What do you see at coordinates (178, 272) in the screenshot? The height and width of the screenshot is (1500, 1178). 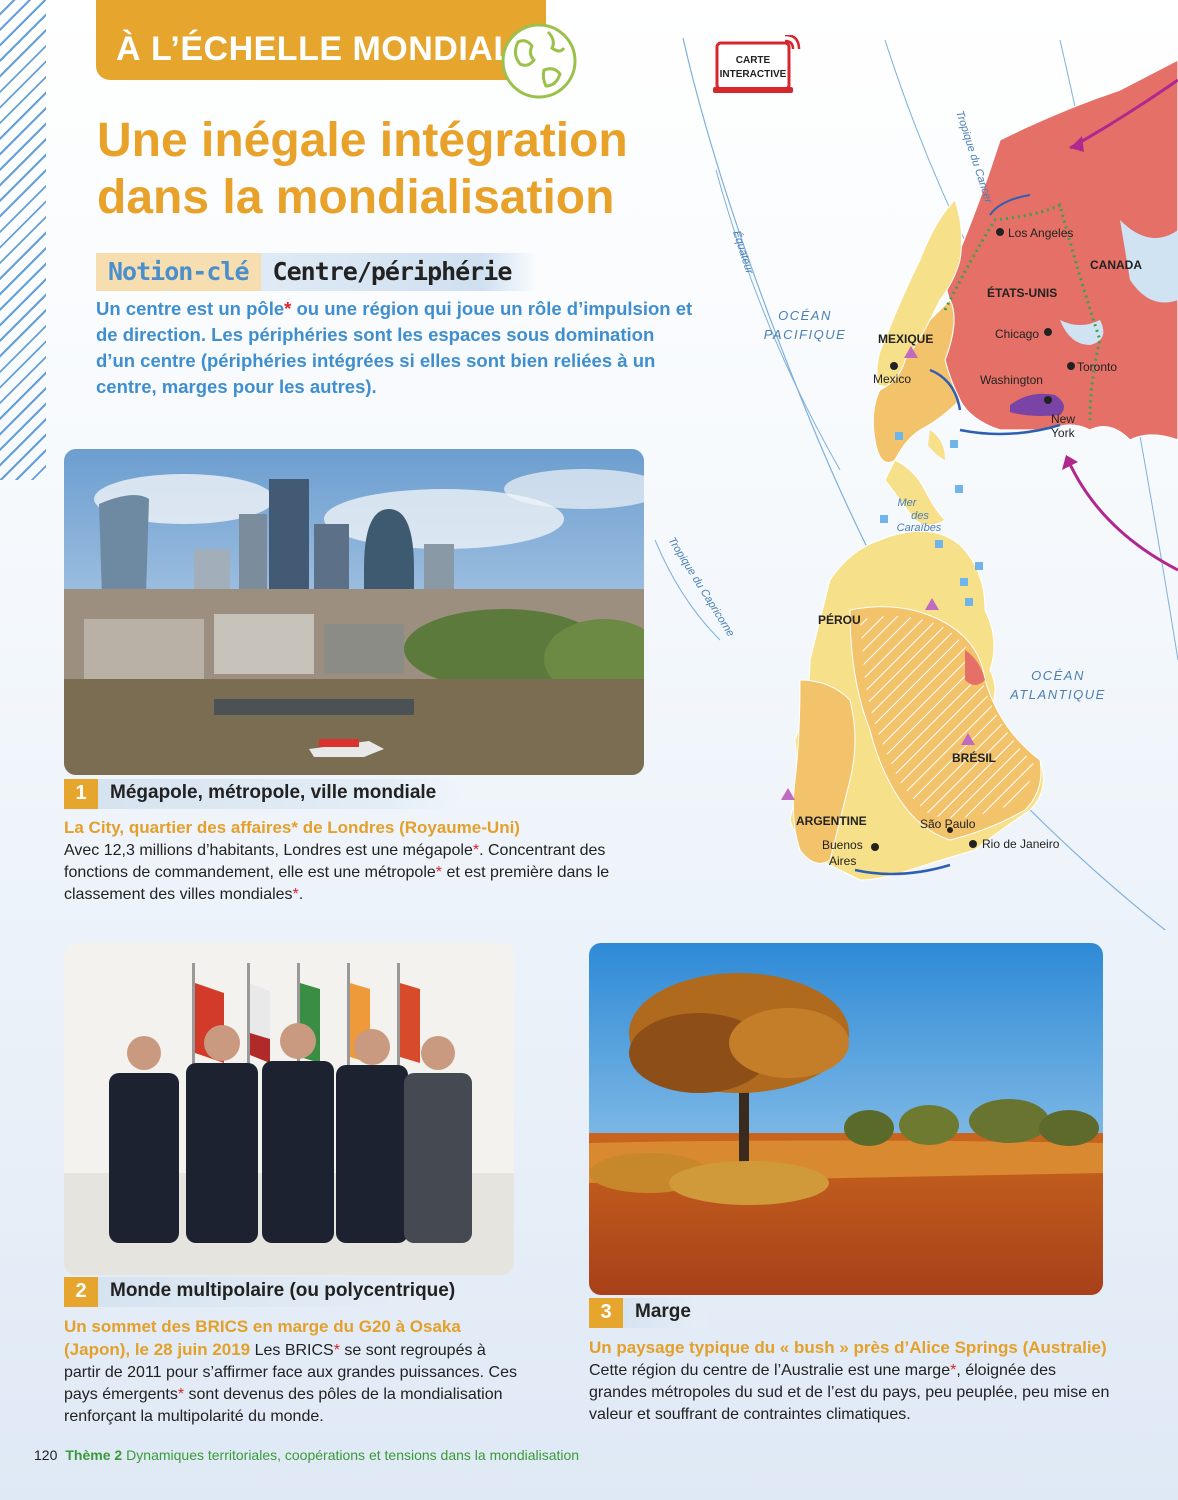 I see `notion-tag: Notion-clé` at bounding box center [178, 272].